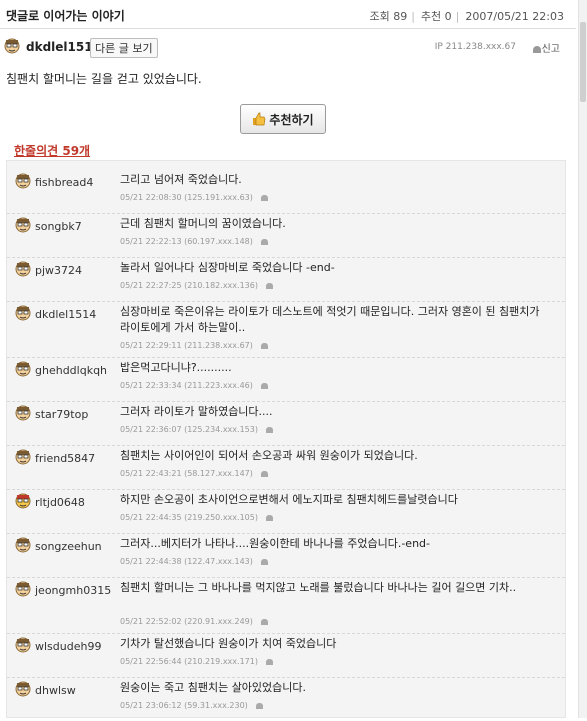 Image resolution: width=587 pixels, height=721 pixels. I want to click on comment-username: wlsdudeh99, so click(68, 646).